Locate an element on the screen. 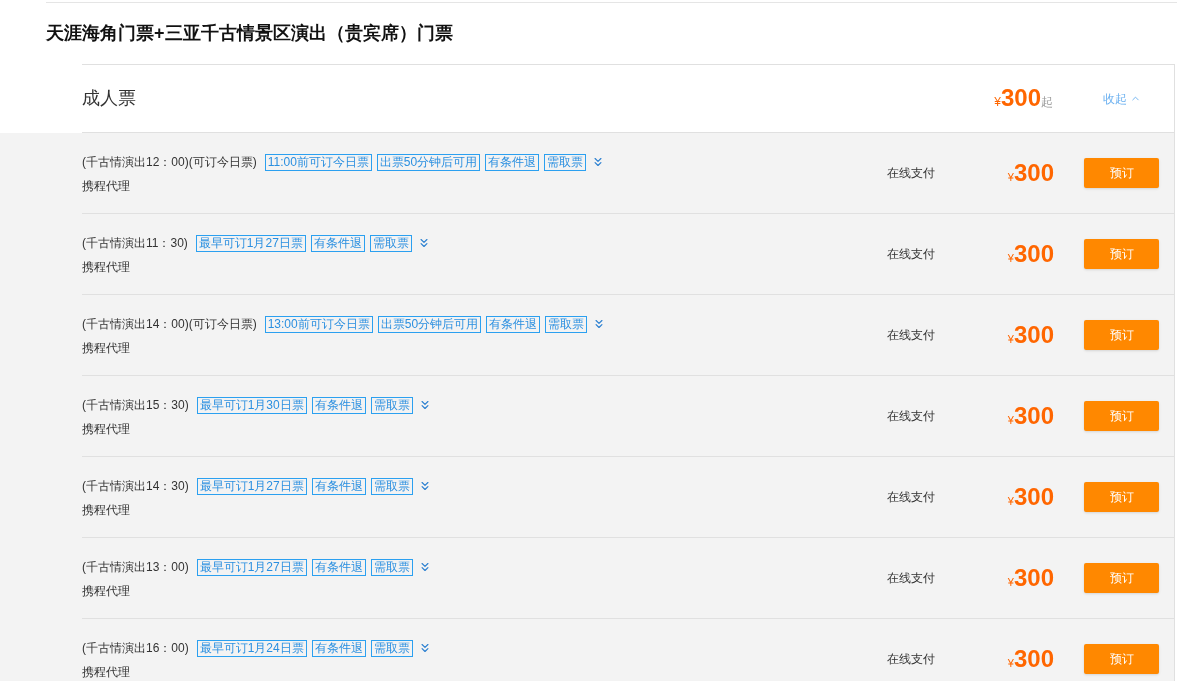  feature-tag: 最早可订1月24日票 is located at coordinates (251, 648).